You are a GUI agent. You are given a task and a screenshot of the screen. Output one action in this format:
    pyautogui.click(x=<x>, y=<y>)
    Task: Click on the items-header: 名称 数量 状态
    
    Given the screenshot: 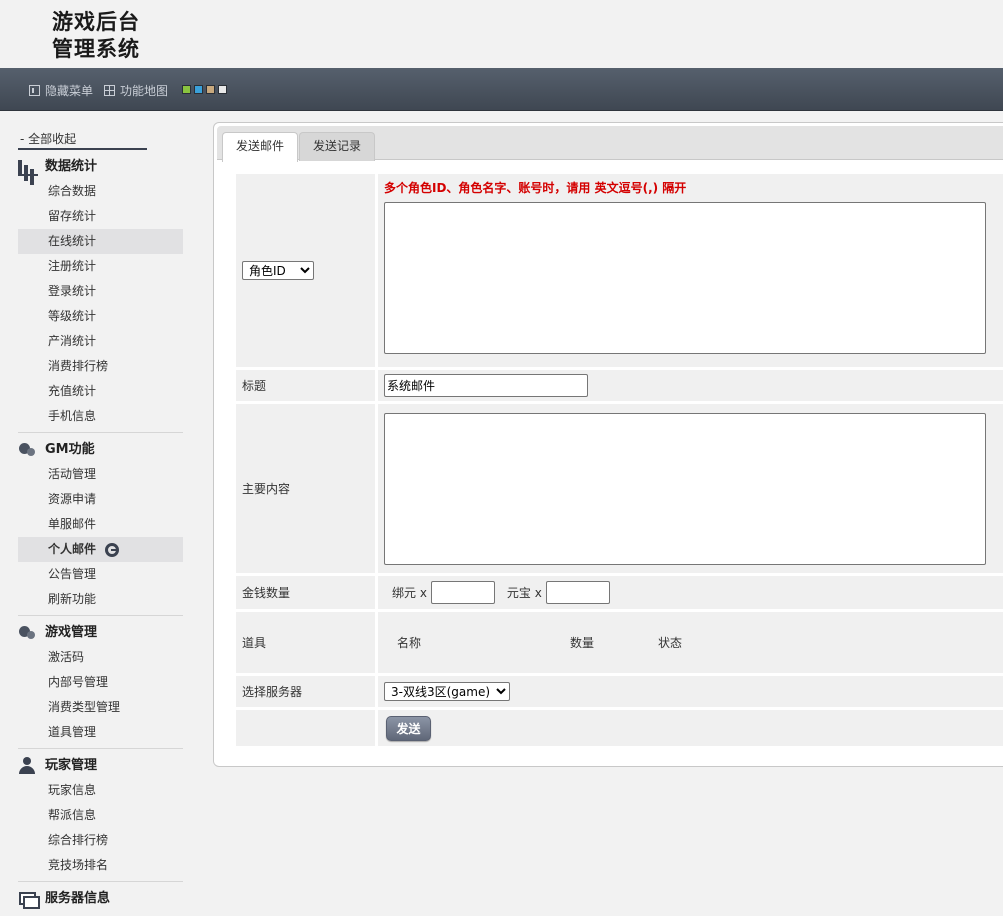 What is the action you would take?
    pyautogui.click(x=690, y=642)
    